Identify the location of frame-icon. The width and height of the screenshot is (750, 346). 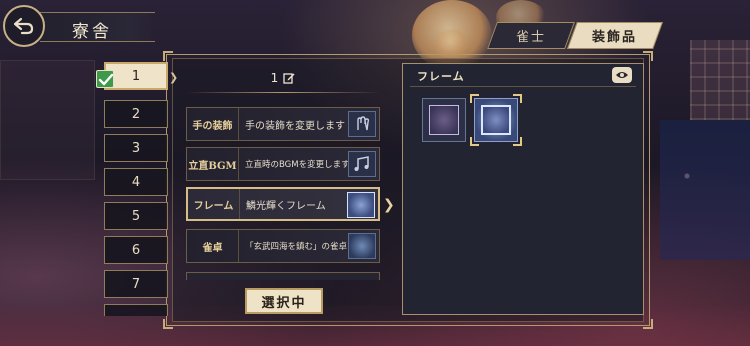
(361, 205).